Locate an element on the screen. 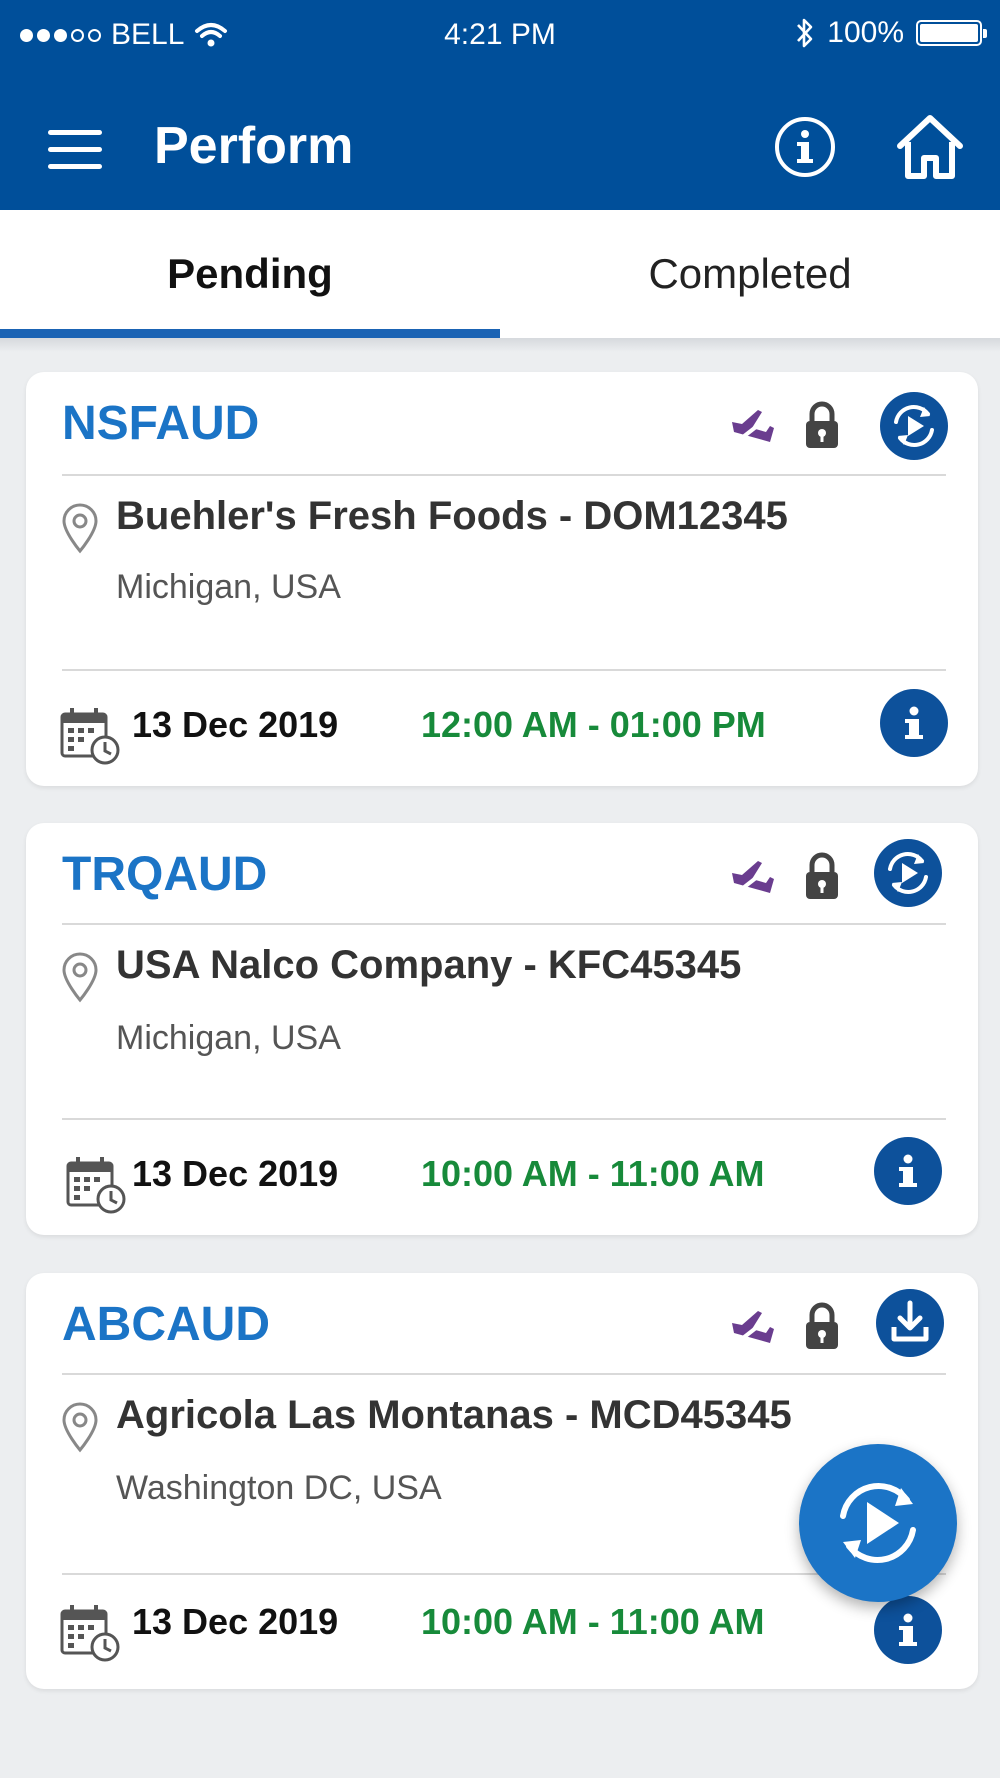  site-name: Buehler's Fresh Foods - DOM12345 is located at coordinates (452, 516).